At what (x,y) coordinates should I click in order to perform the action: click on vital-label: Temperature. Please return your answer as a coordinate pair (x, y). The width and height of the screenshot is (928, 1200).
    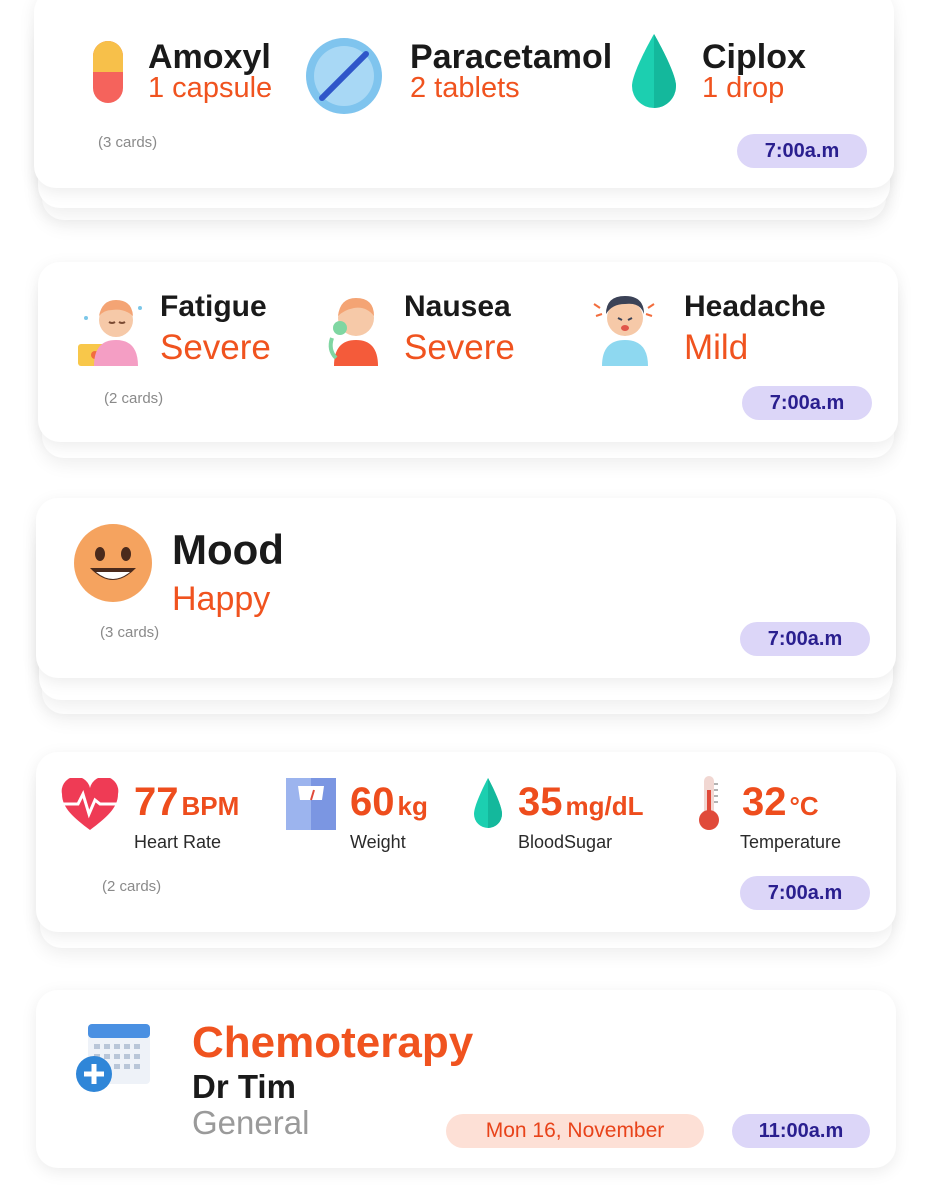
    Looking at the image, I should click on (791, 842).